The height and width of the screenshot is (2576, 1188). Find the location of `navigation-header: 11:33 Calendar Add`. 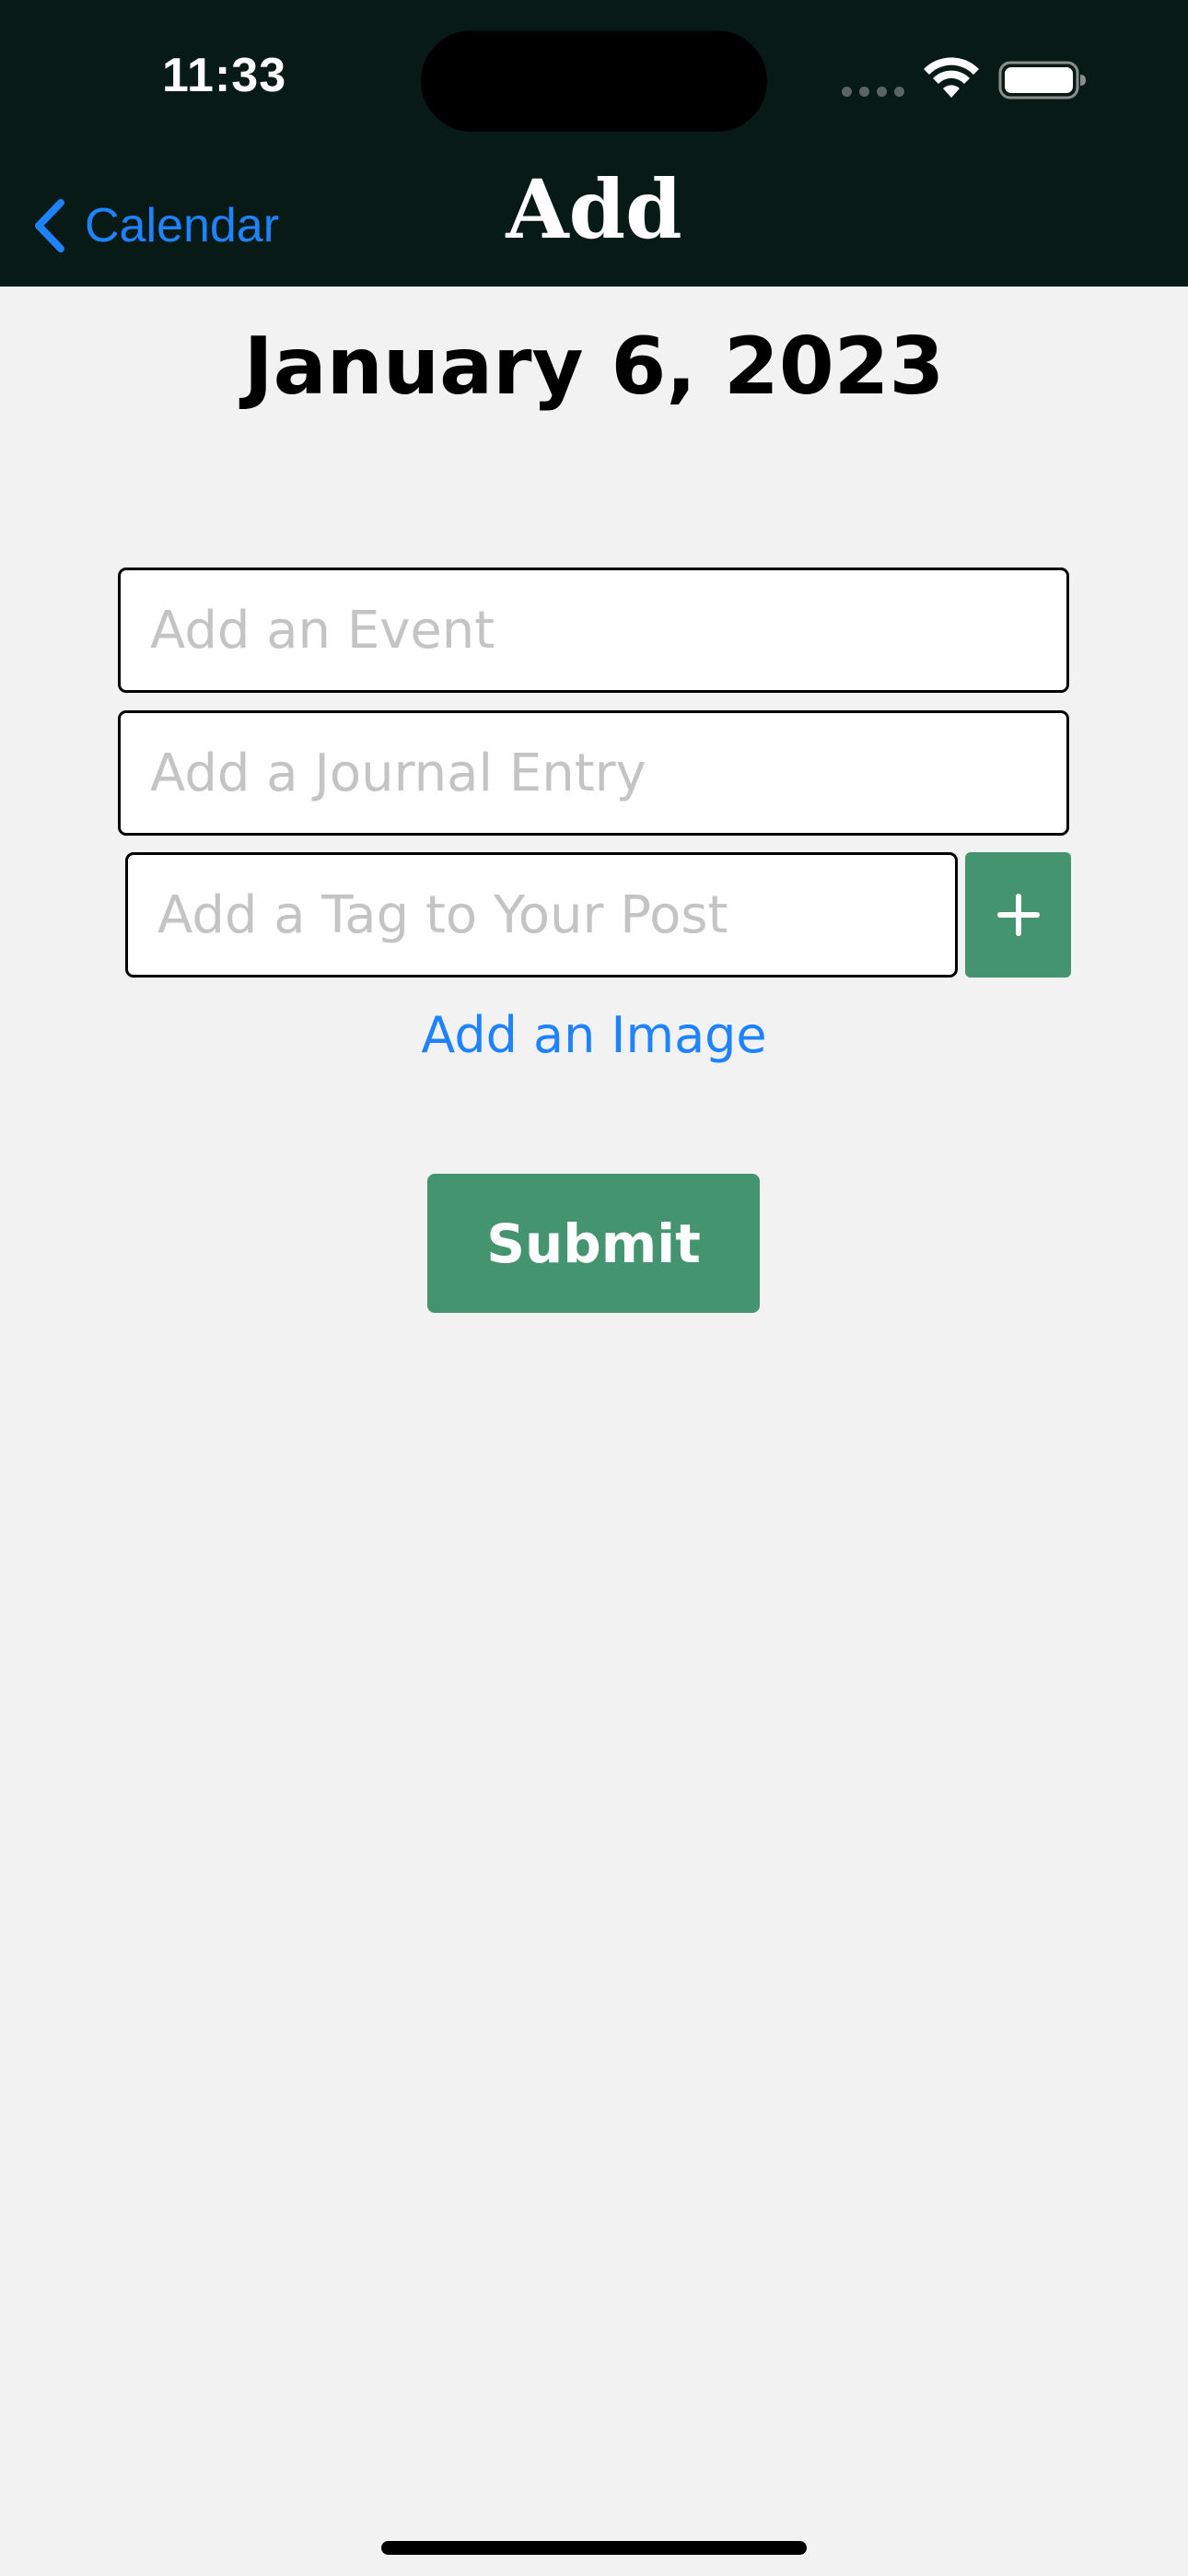

navigation-header: 11:33 Calendar Add is located at coordinates (594, 143).